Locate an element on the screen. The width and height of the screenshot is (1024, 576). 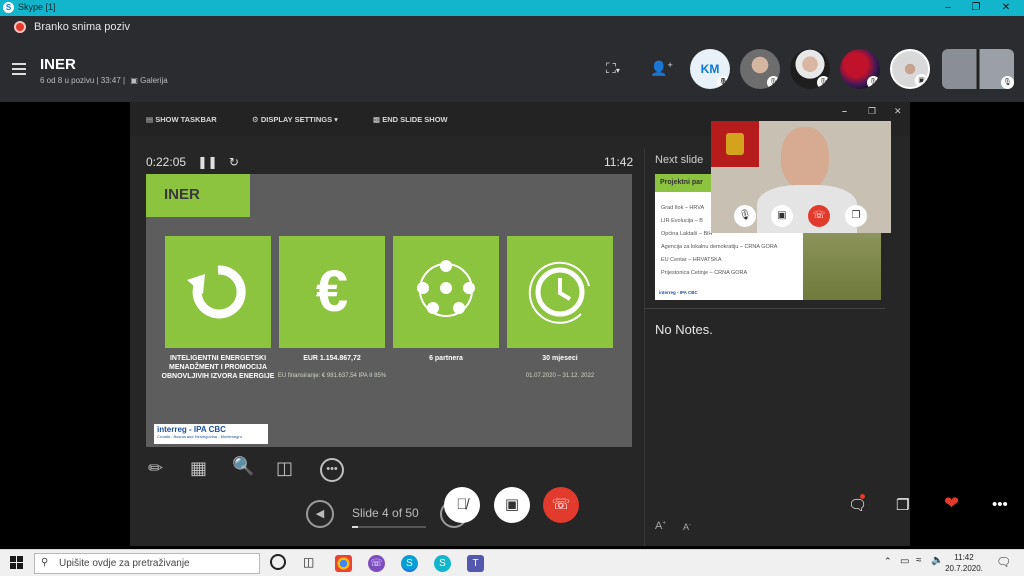
mic-off-icon: 🎙̸ is located at coordinates (462, 504).